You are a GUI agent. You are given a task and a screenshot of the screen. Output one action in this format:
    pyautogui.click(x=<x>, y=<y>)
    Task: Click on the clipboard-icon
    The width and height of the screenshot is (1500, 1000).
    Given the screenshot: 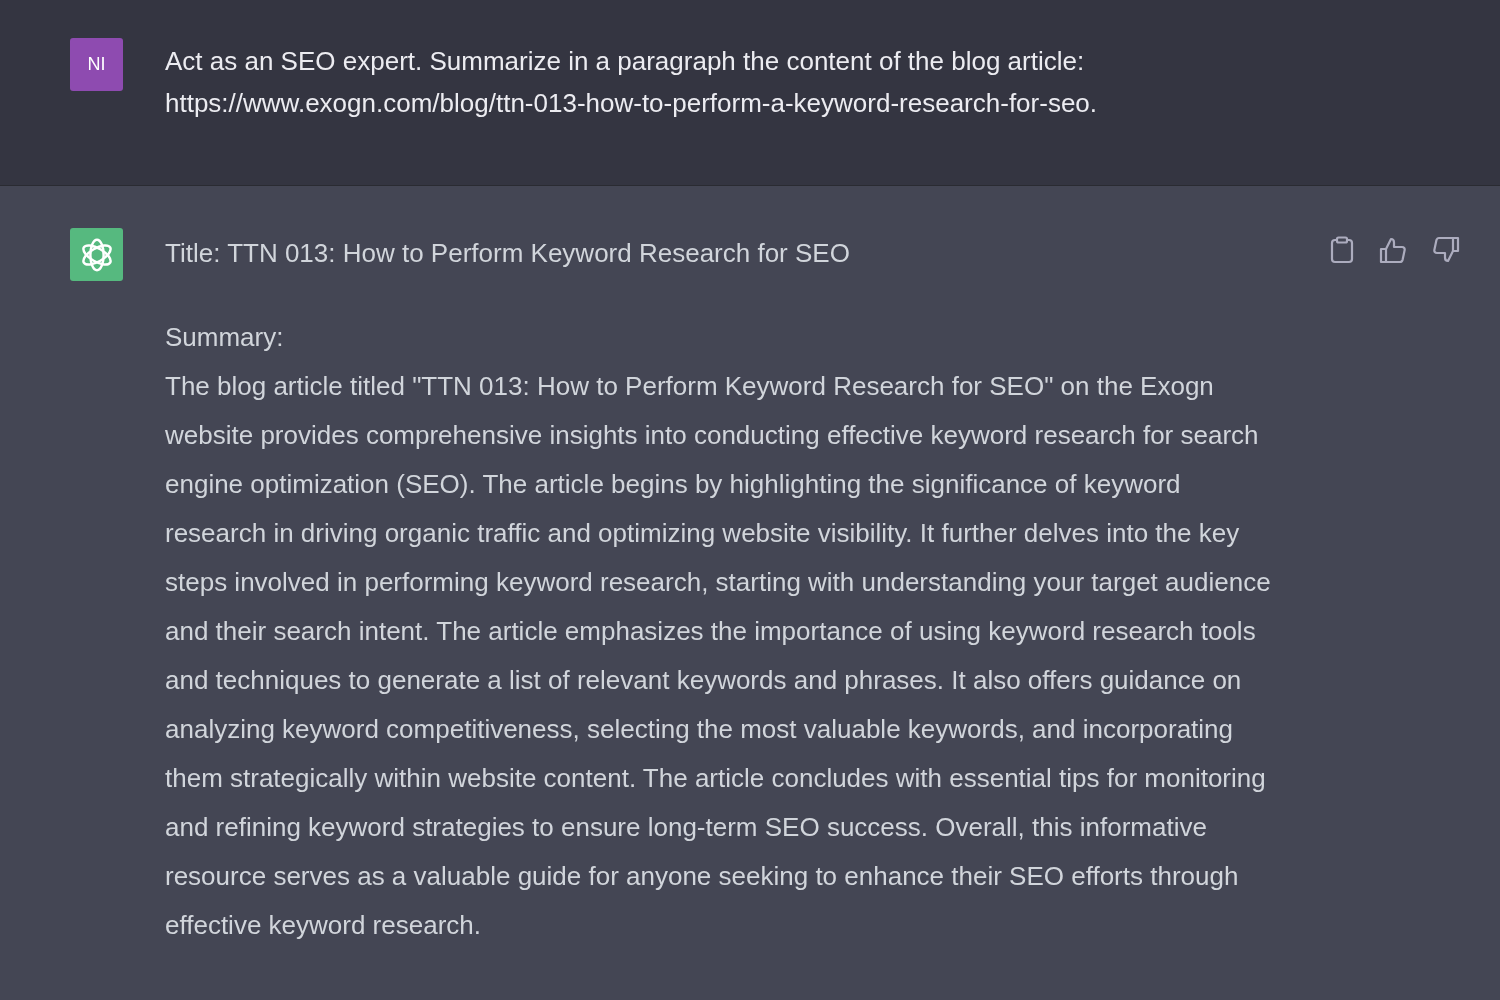 What is the action you would take?
    pyautogui.click(x=1342, y=250)
    